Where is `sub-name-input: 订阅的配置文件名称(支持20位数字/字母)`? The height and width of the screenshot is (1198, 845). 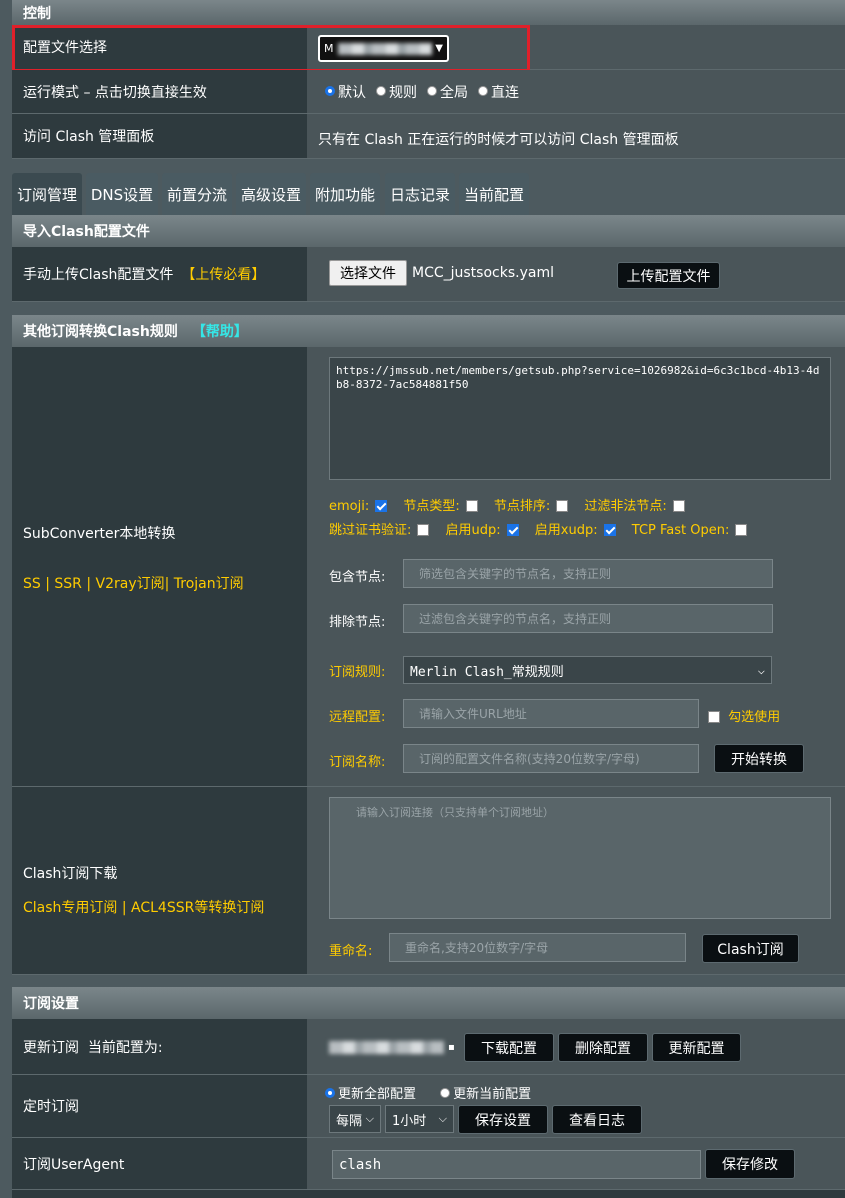 sub-name-input: 订阅的配置文件名称(支持20位数字/字母) is located at coordinates (551, 758).